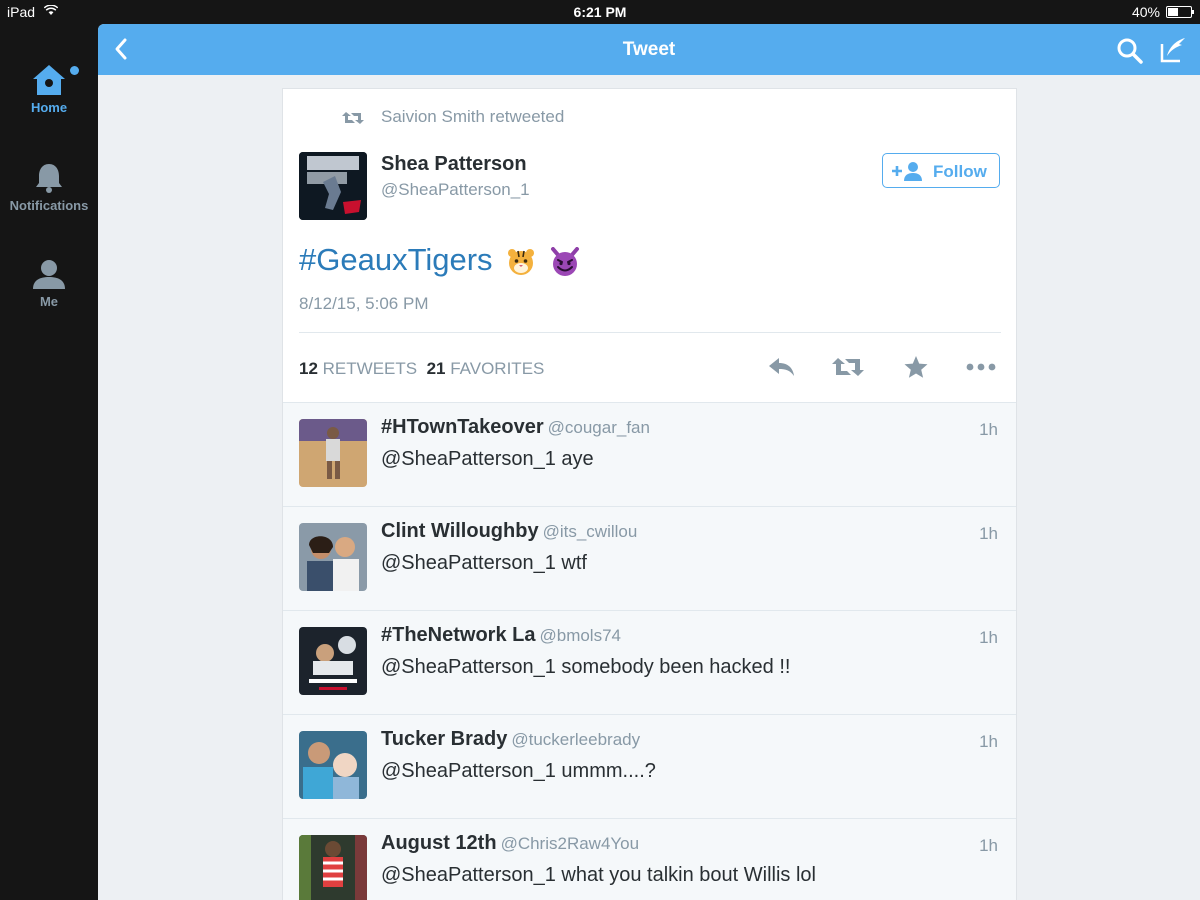 Image resolution: width=1200 pixels, height=900 pixels. Describe the element at coordinates (308, 368) in the screenshot. I see `retweets-count: 12` at that location.